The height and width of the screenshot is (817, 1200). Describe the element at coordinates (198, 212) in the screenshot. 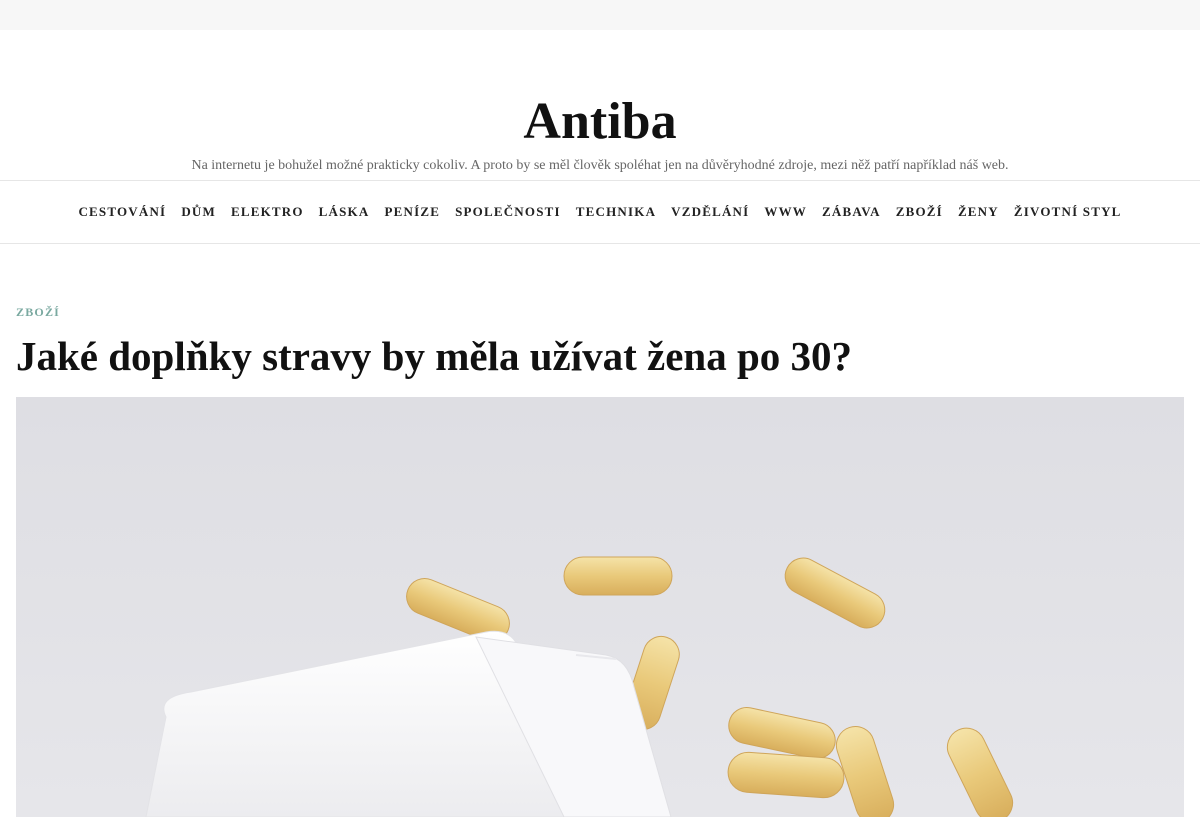

I see `nav-item-dum: DŮM` at that location.